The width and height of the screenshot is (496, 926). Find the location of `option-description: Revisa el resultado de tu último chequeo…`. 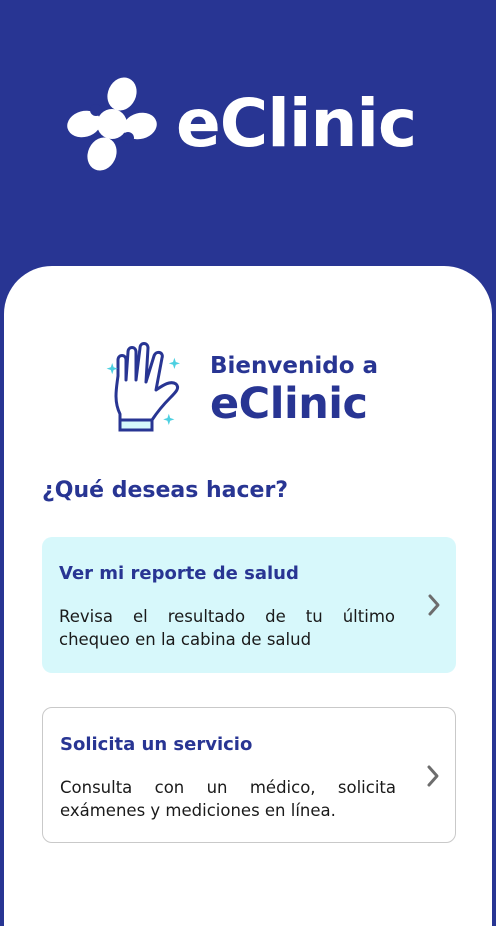

option-description: Revisa el resultado de tu último chequeo… is located at coordinates (227, 628).